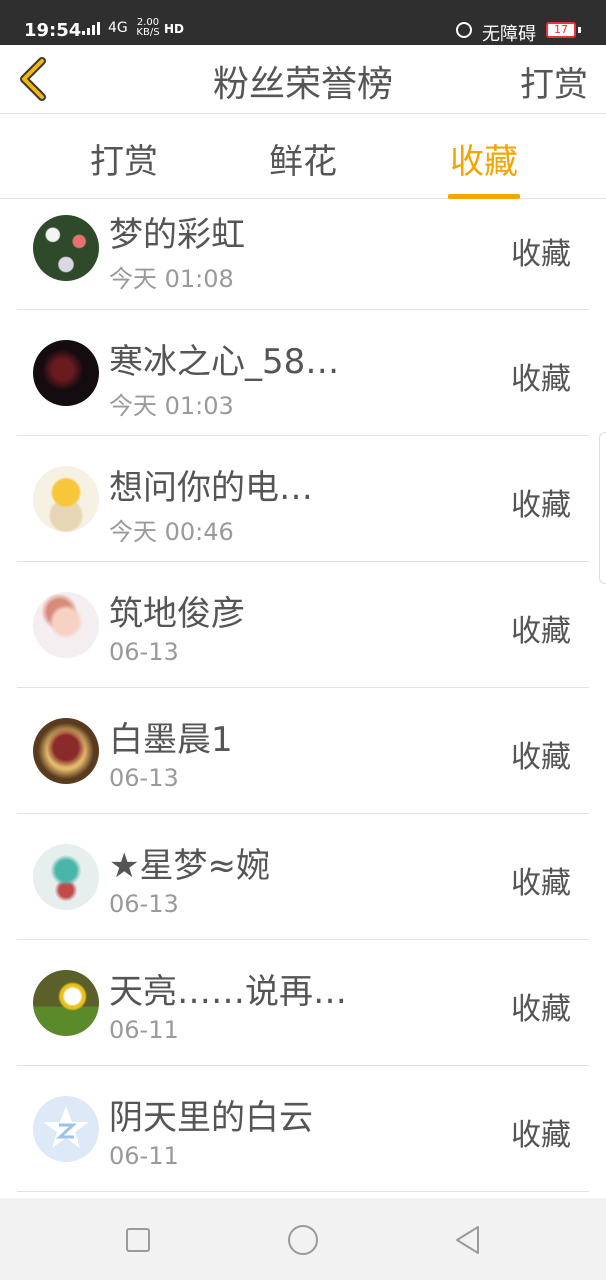 The width and height of the screenshot is (606, 1280). What do you see at coordinates (303, 751) in the screenshot?
I see `list-item: 白墨晨1 06-13 收藏` at bounding box center [303, 751].